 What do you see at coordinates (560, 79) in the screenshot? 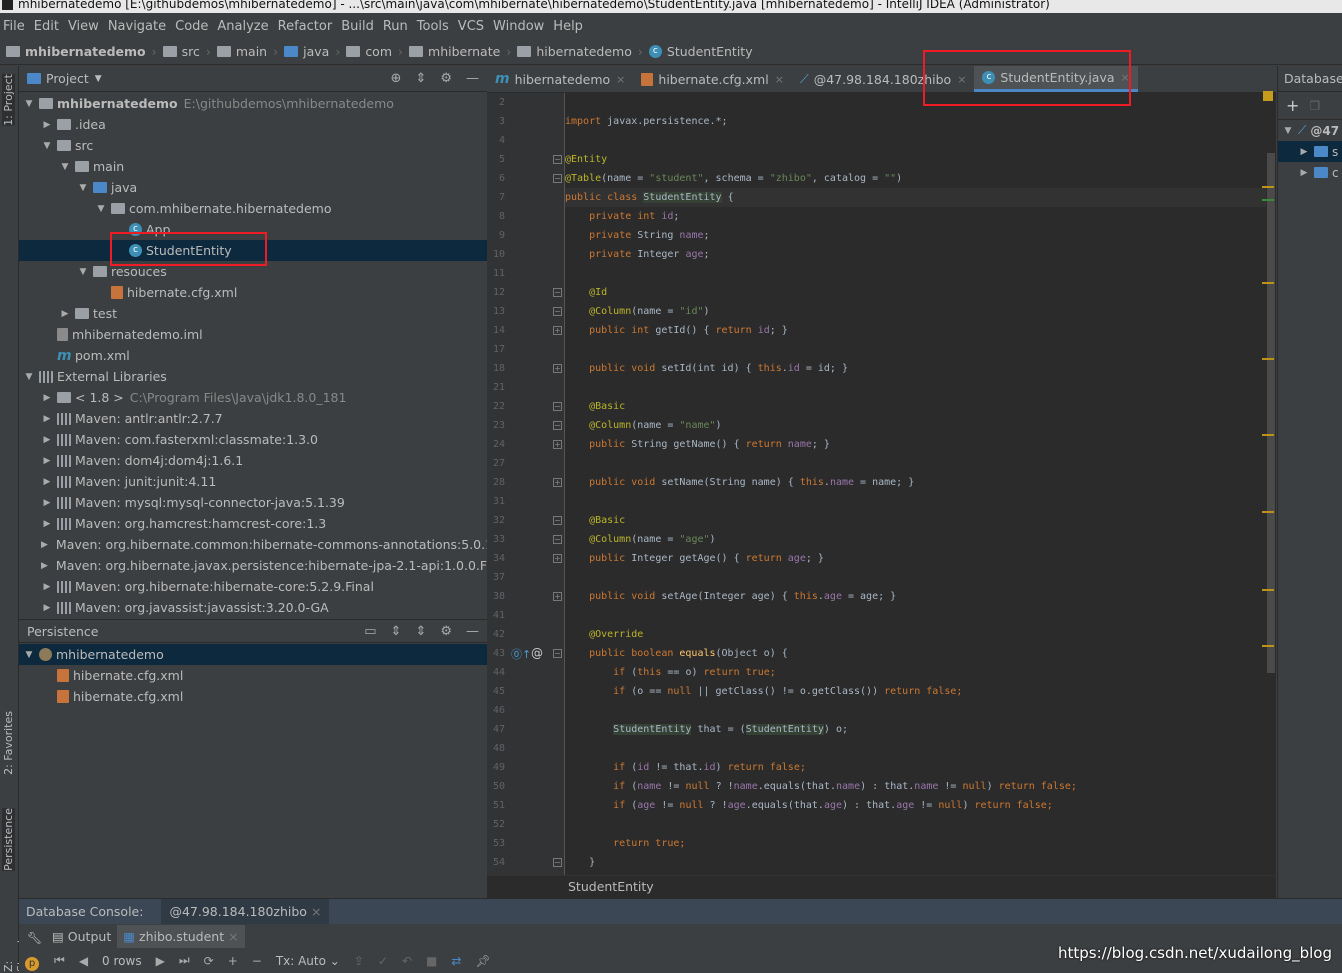
I see `editor-tab: m hibernatedemo ×` at bounding box center [560, 79].